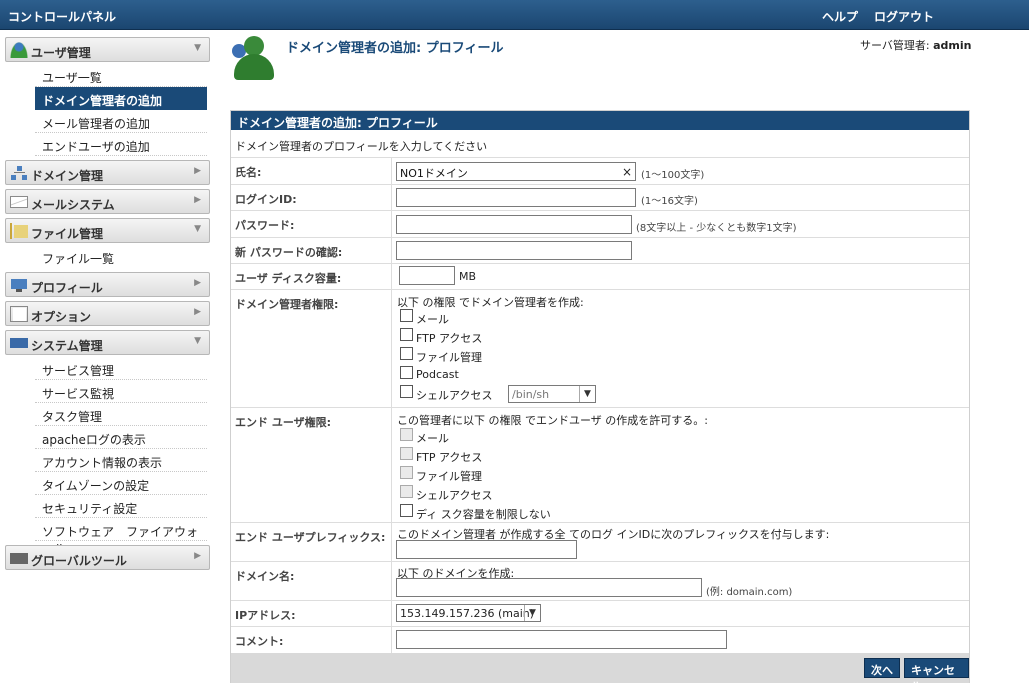 The image size is (1029, 693). What do you see at coordinates (406, 472) in the screenshot?
I see `checkbox-eu-file-mgmt` at bounding box center [406, 472].